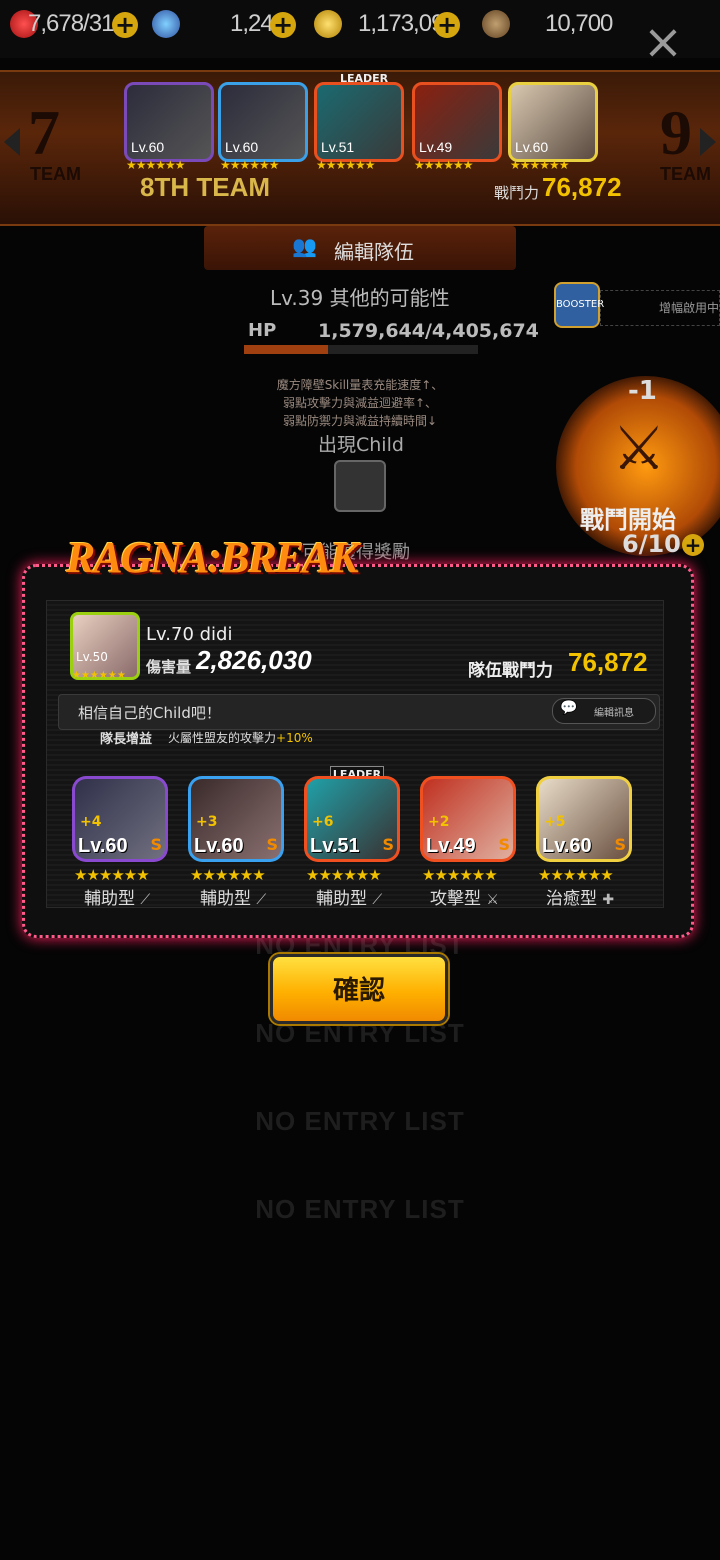 The image size is (720, 1560). Describe the element at coordinates (166, 24) in the screenshot. I see `crystal-icon` at that location.